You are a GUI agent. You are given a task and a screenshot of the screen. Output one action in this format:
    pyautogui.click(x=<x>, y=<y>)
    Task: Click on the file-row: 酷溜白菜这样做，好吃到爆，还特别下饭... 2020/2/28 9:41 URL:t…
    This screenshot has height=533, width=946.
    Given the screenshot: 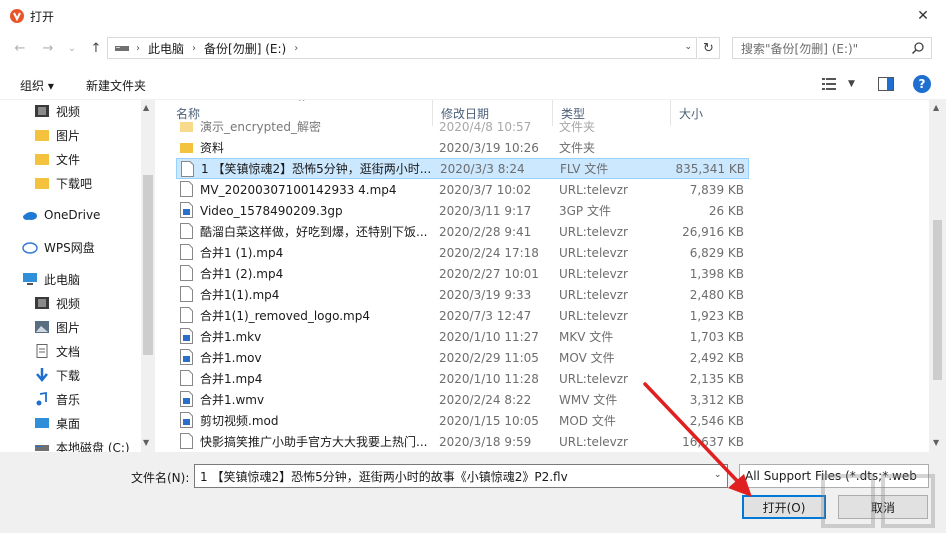 What is the action you would take?
    pyautogui.click(x=462, y=231)
    